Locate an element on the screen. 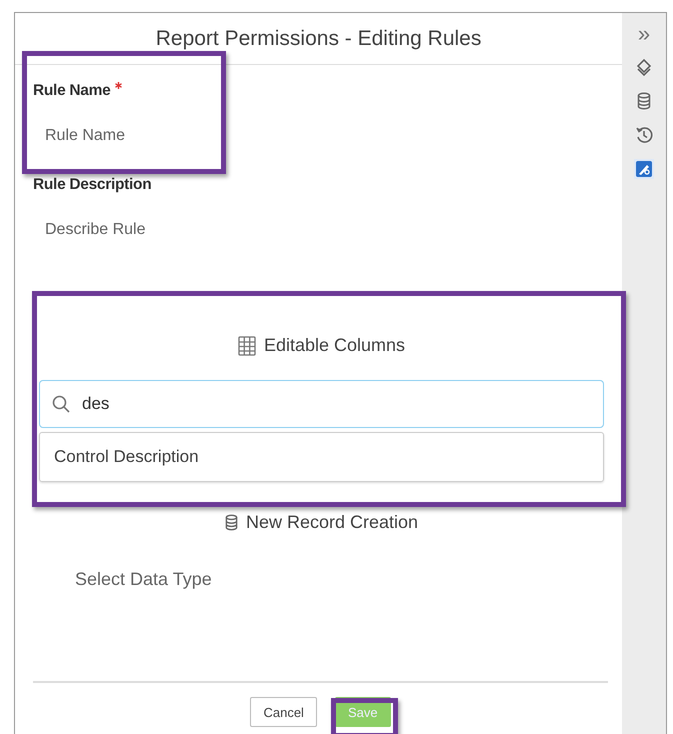  edit-icon is located at coordinates (644, 169).